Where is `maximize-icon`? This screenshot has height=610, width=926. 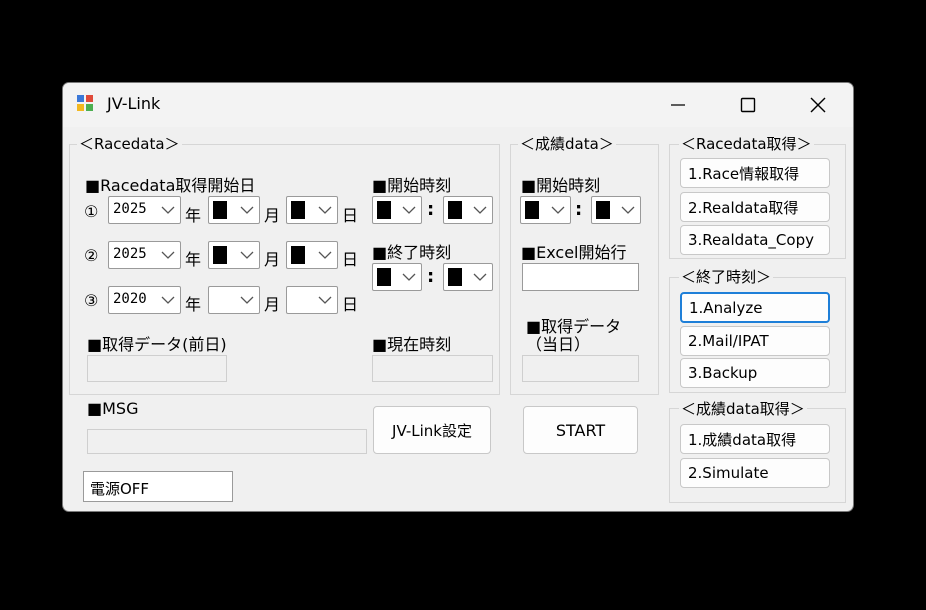
maximize-icon is located at coordinates (748, 105).